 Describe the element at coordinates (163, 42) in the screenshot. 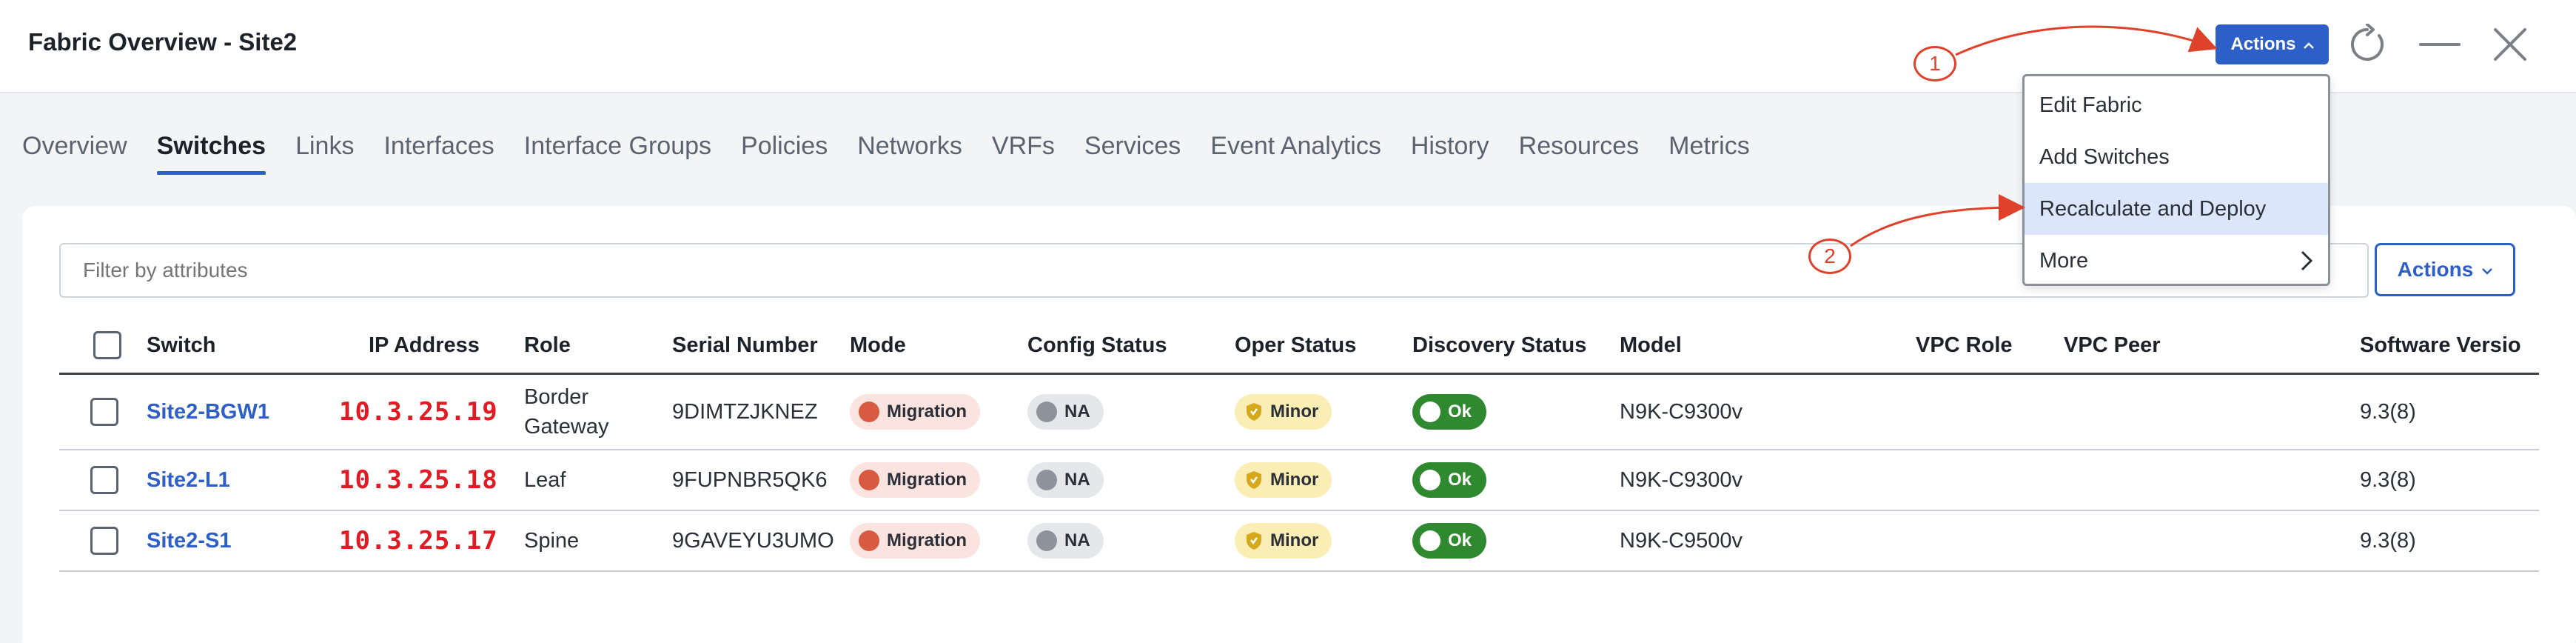

I see `page-title: Fabric Overview - Site2` at that location.